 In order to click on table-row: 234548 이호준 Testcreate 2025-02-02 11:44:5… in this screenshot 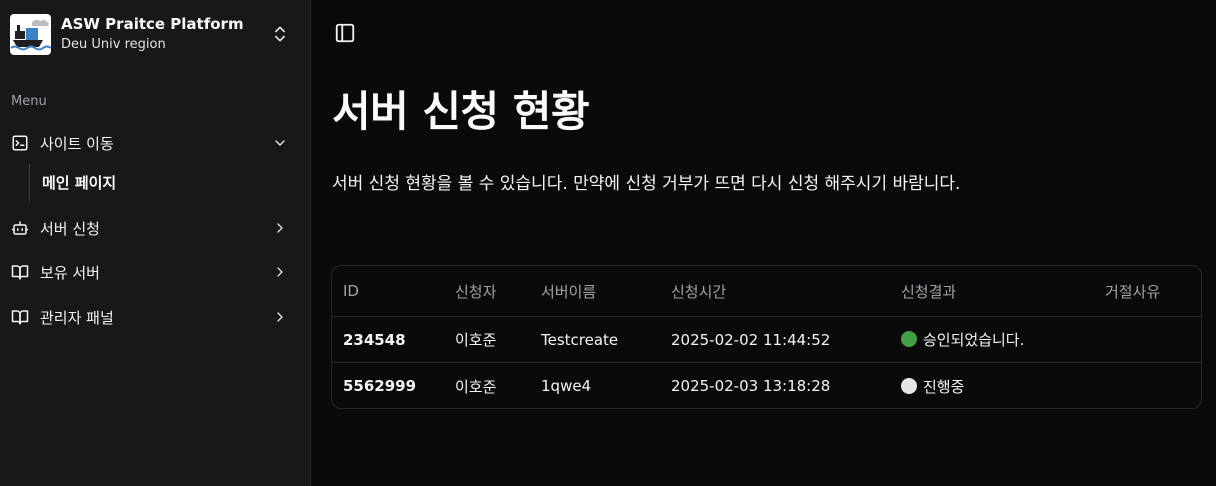, I will do `click(766, 340)`.